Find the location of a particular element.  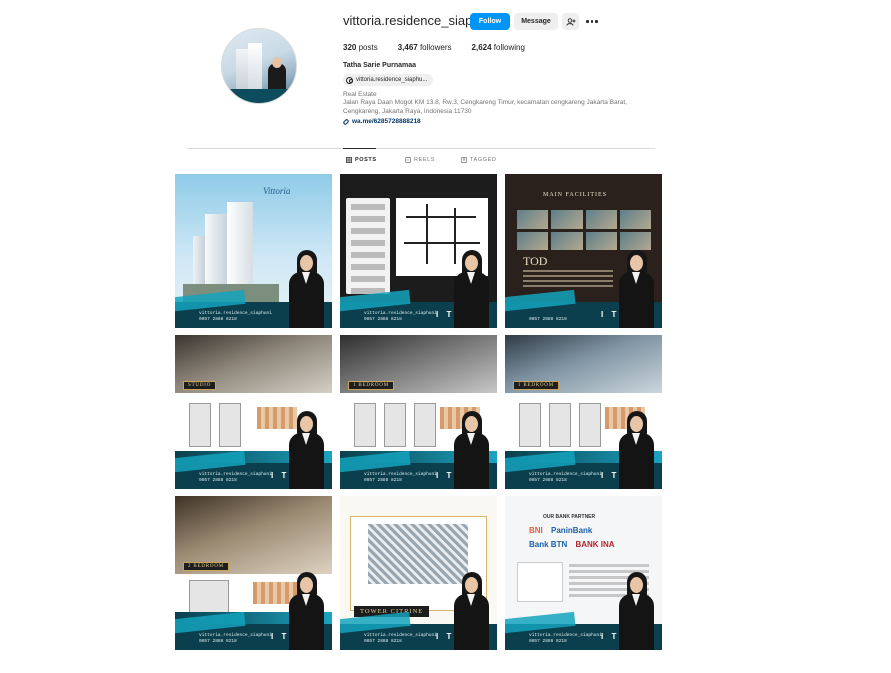

profile-link: wa.me/6285728888218 is located at coordinates (381, 121).